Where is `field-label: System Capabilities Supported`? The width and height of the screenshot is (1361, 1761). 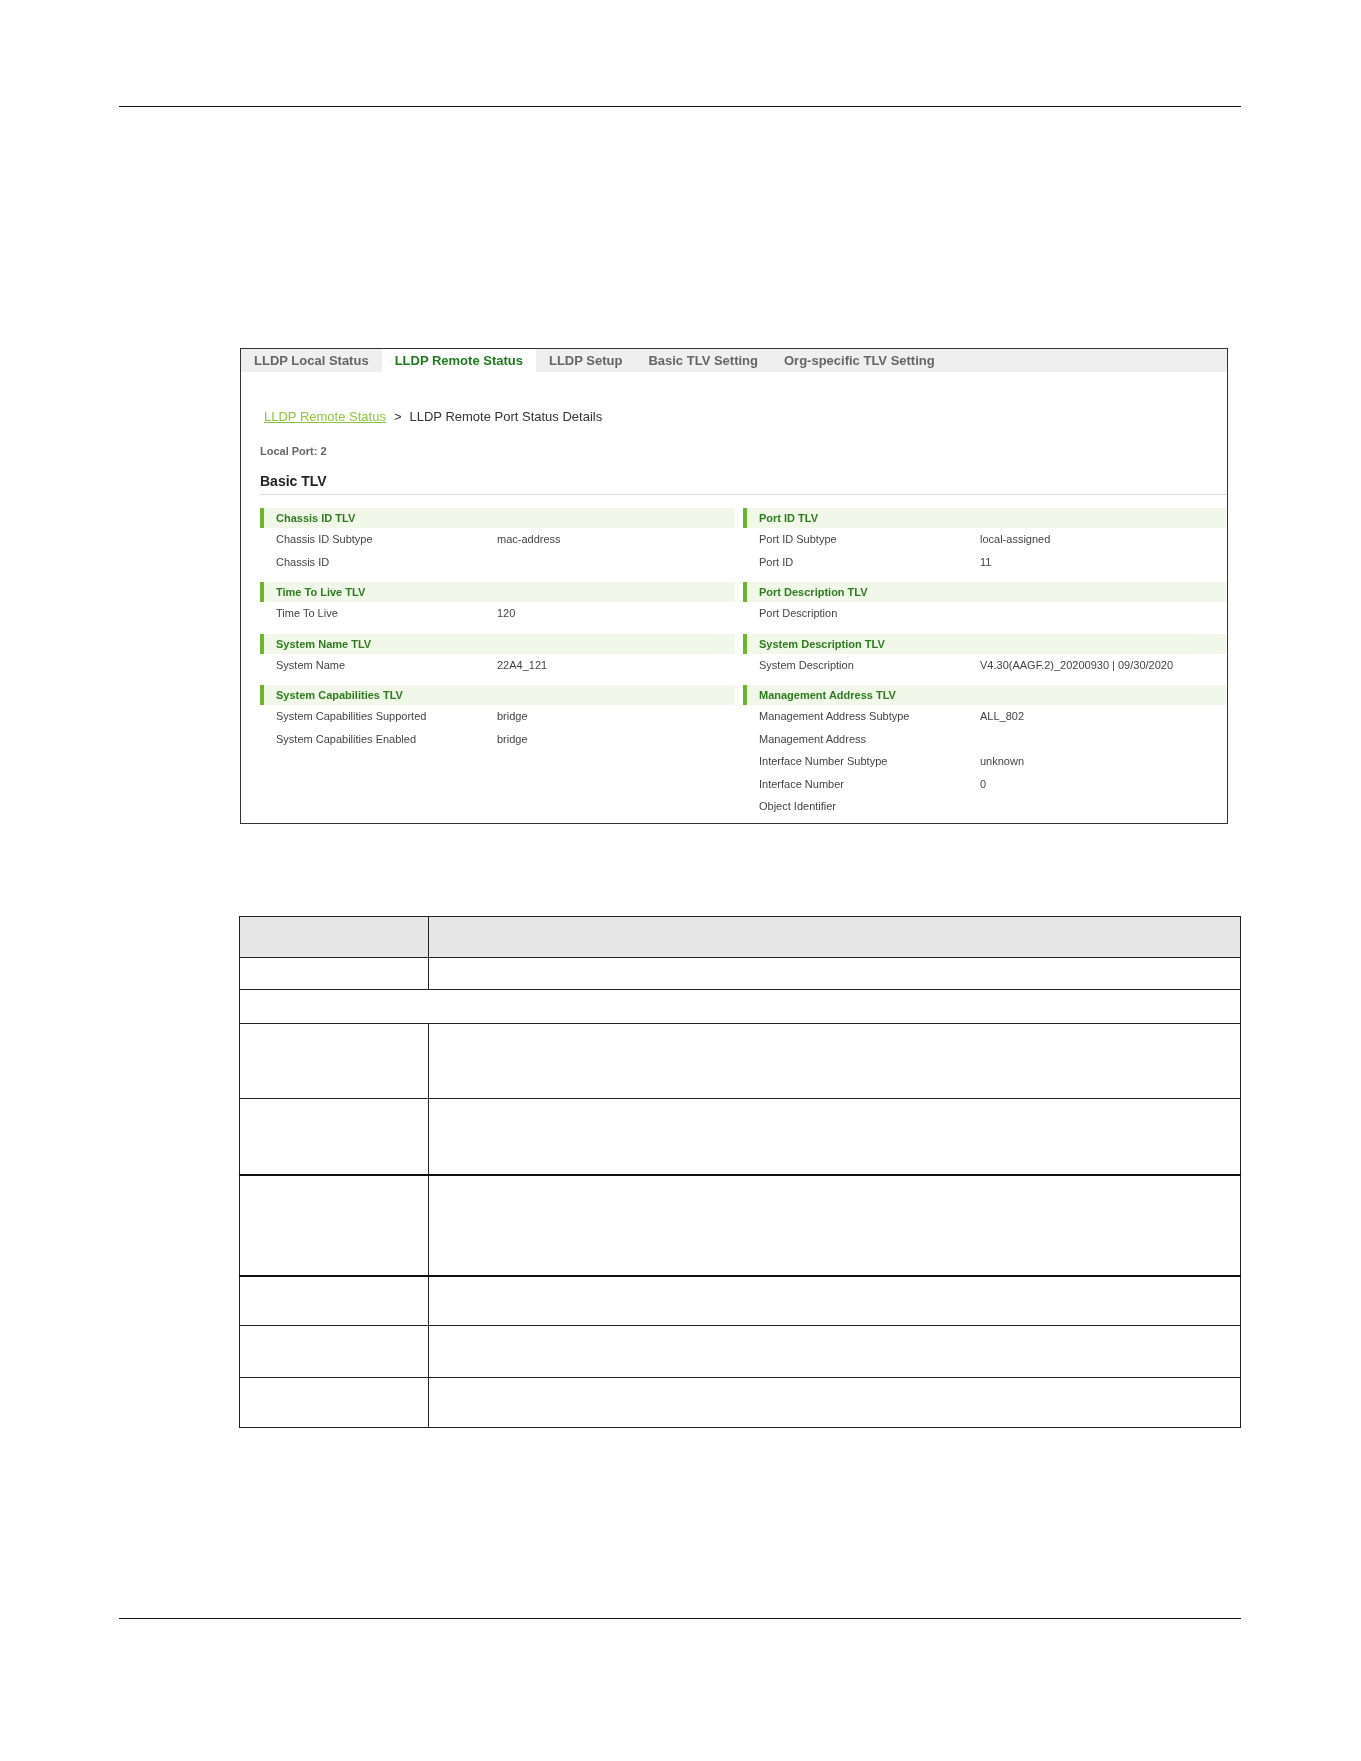
field-label: System Capabilities Supported is located at coordinates (351, 716).